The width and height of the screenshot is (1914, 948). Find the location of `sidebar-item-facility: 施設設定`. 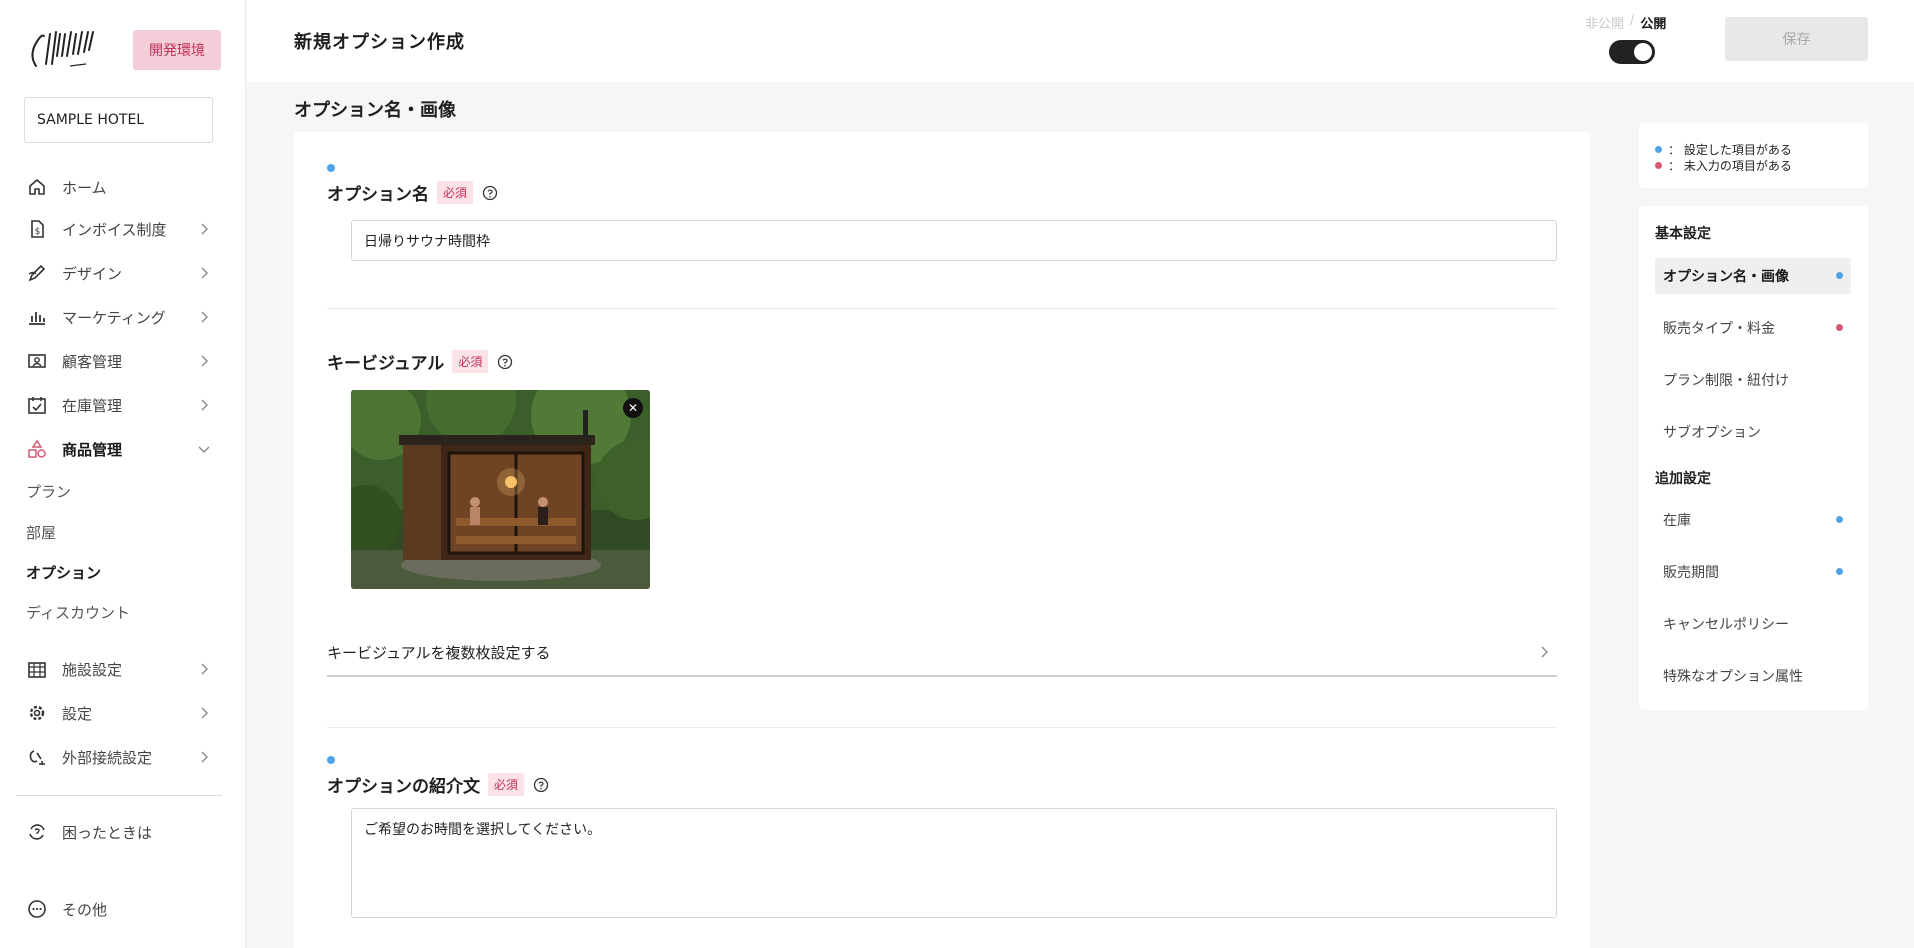

sidebar-item-facility: 施設設定 is located at coordinates (121, 669).